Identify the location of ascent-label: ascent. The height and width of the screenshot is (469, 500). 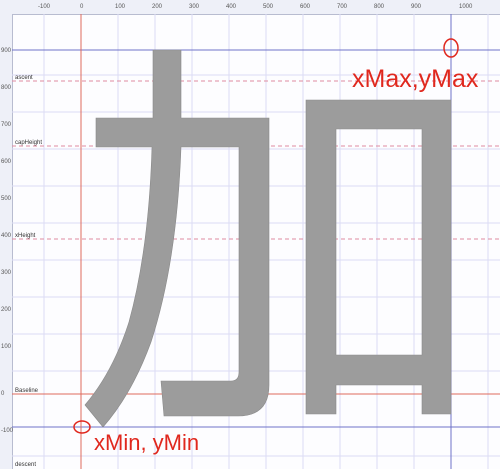
(24, 78).